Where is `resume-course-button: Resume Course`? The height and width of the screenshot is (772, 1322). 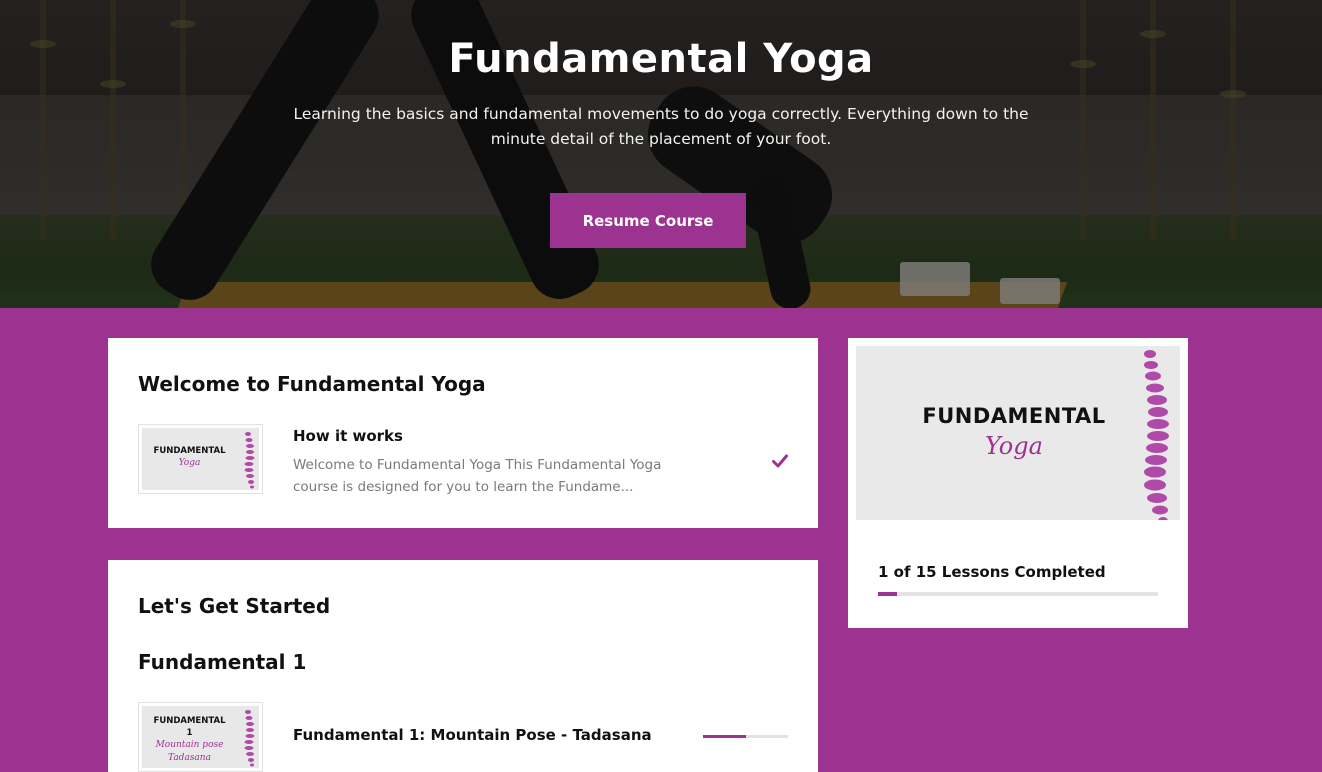 resume-course-button: Resume Course is located at coordinates (648, 220).